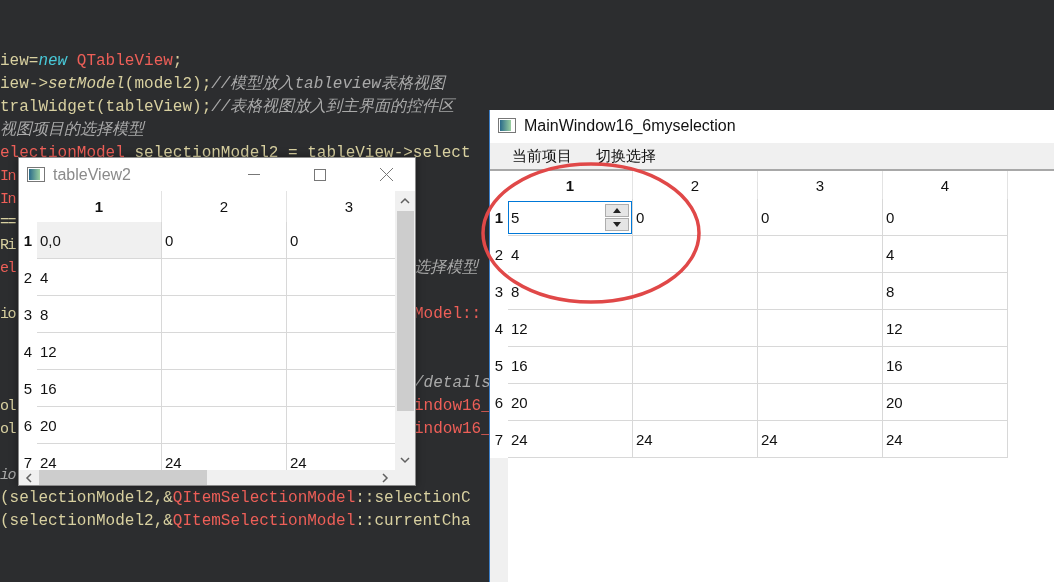 The width and height of the screenshot is (1054, 582). What do you see at coordinates (542, 156) in the screenshot?
I see `toolbar-button: 当前项目` at bounding box center [542, 156].